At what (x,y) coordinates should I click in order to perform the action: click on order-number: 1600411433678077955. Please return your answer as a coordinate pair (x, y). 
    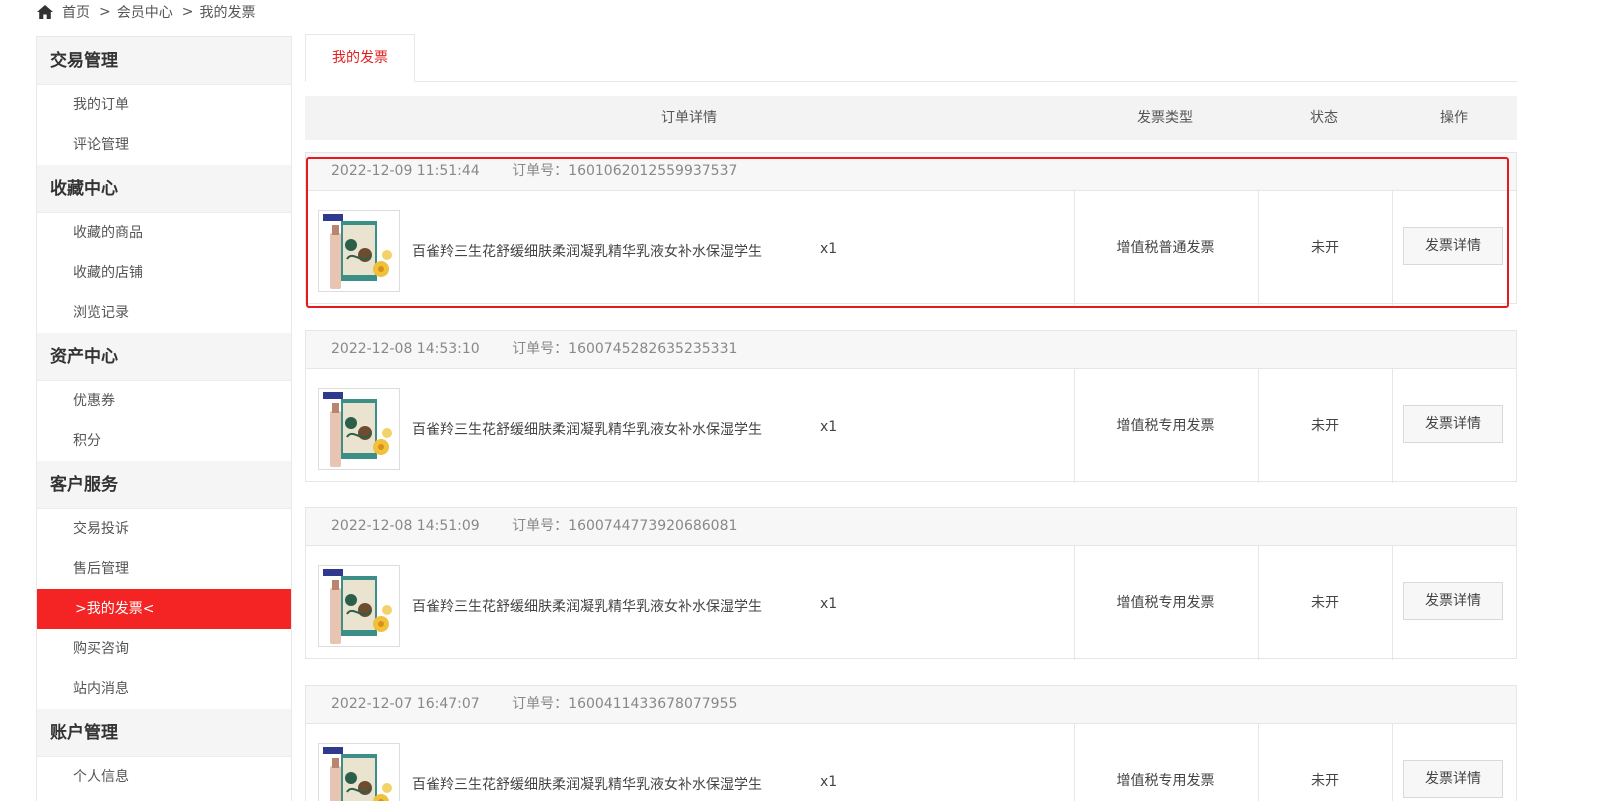
    Looking at the image, I should click on (653, 704).